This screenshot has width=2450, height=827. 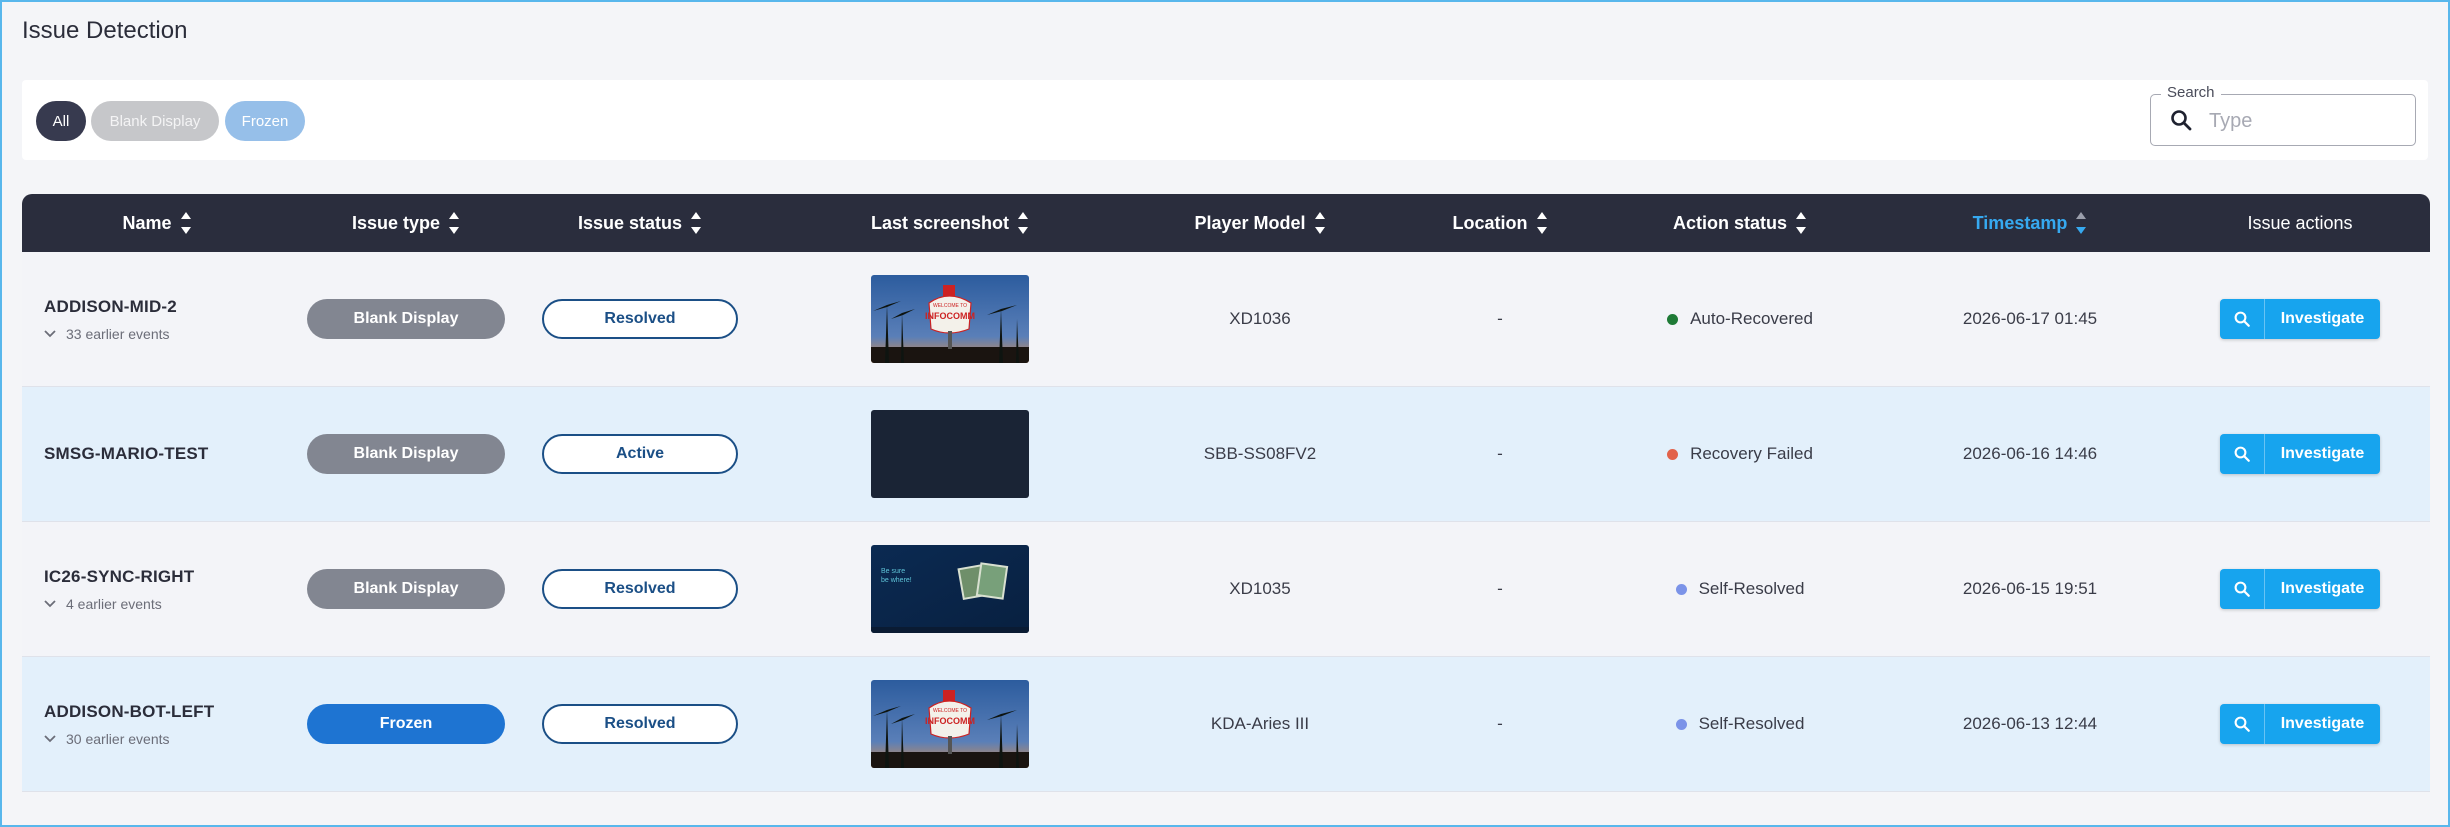 I want to click on search-label: Search, so click(x=2191, y=92).